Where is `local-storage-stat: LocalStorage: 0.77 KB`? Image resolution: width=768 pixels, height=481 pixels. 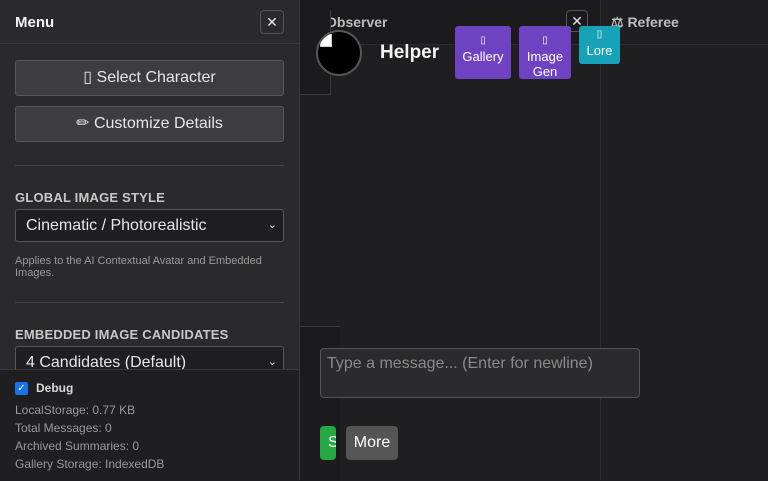
local-storage-stat: LocalStorage: 0.77 KB is located at coordinates (75, 410).